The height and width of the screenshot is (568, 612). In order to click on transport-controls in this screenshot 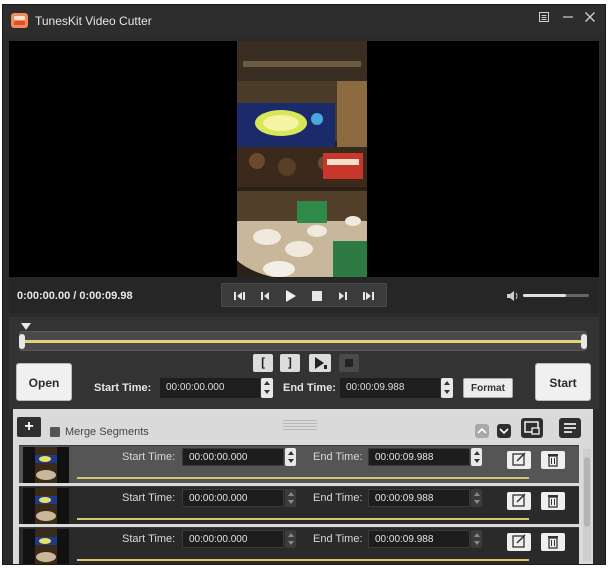, I will do `click(304, 295)`.